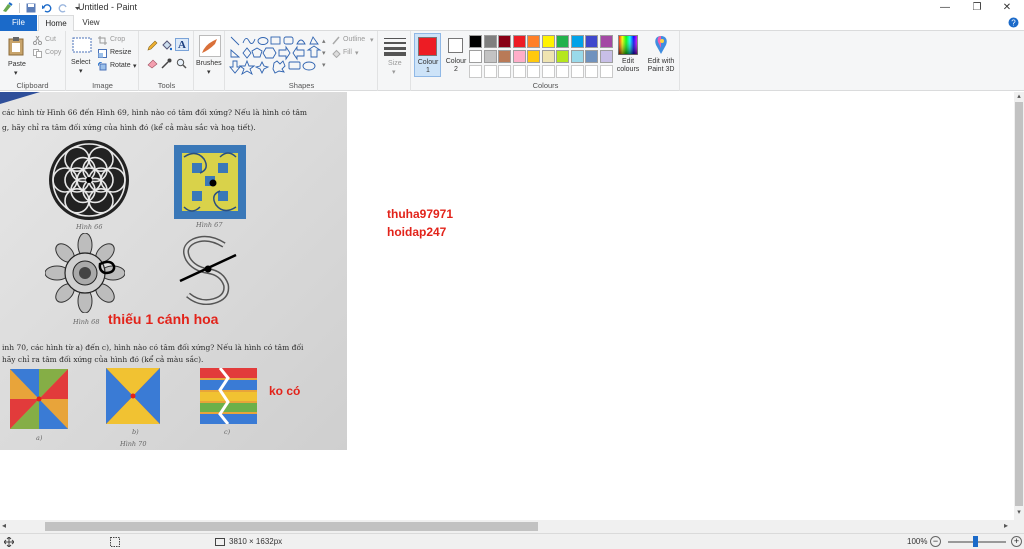 This screenshot has height=549, width=1024. What do you see at coordinates (975, 541) in the screenshot?
I see `zoom-slider-thumb` at bounding box center [975, 541].